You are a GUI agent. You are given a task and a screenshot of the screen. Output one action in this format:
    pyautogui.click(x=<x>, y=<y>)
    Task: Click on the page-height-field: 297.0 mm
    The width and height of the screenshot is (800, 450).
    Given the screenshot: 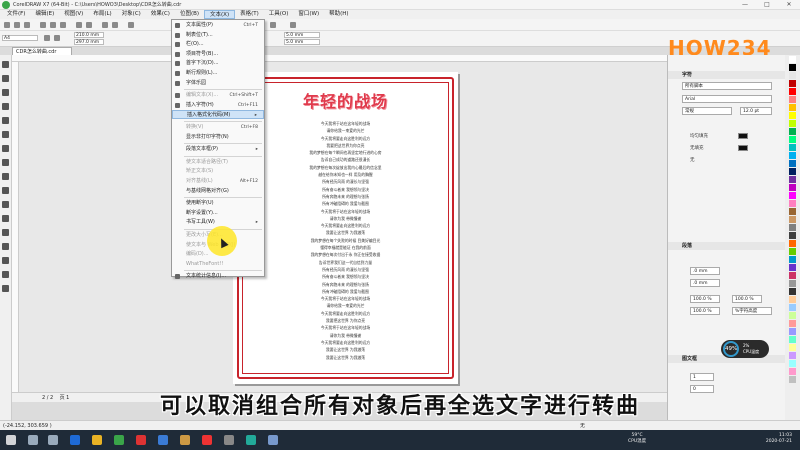 What is the action you would take?
    pyautogui.click(x=89, y=42)
    